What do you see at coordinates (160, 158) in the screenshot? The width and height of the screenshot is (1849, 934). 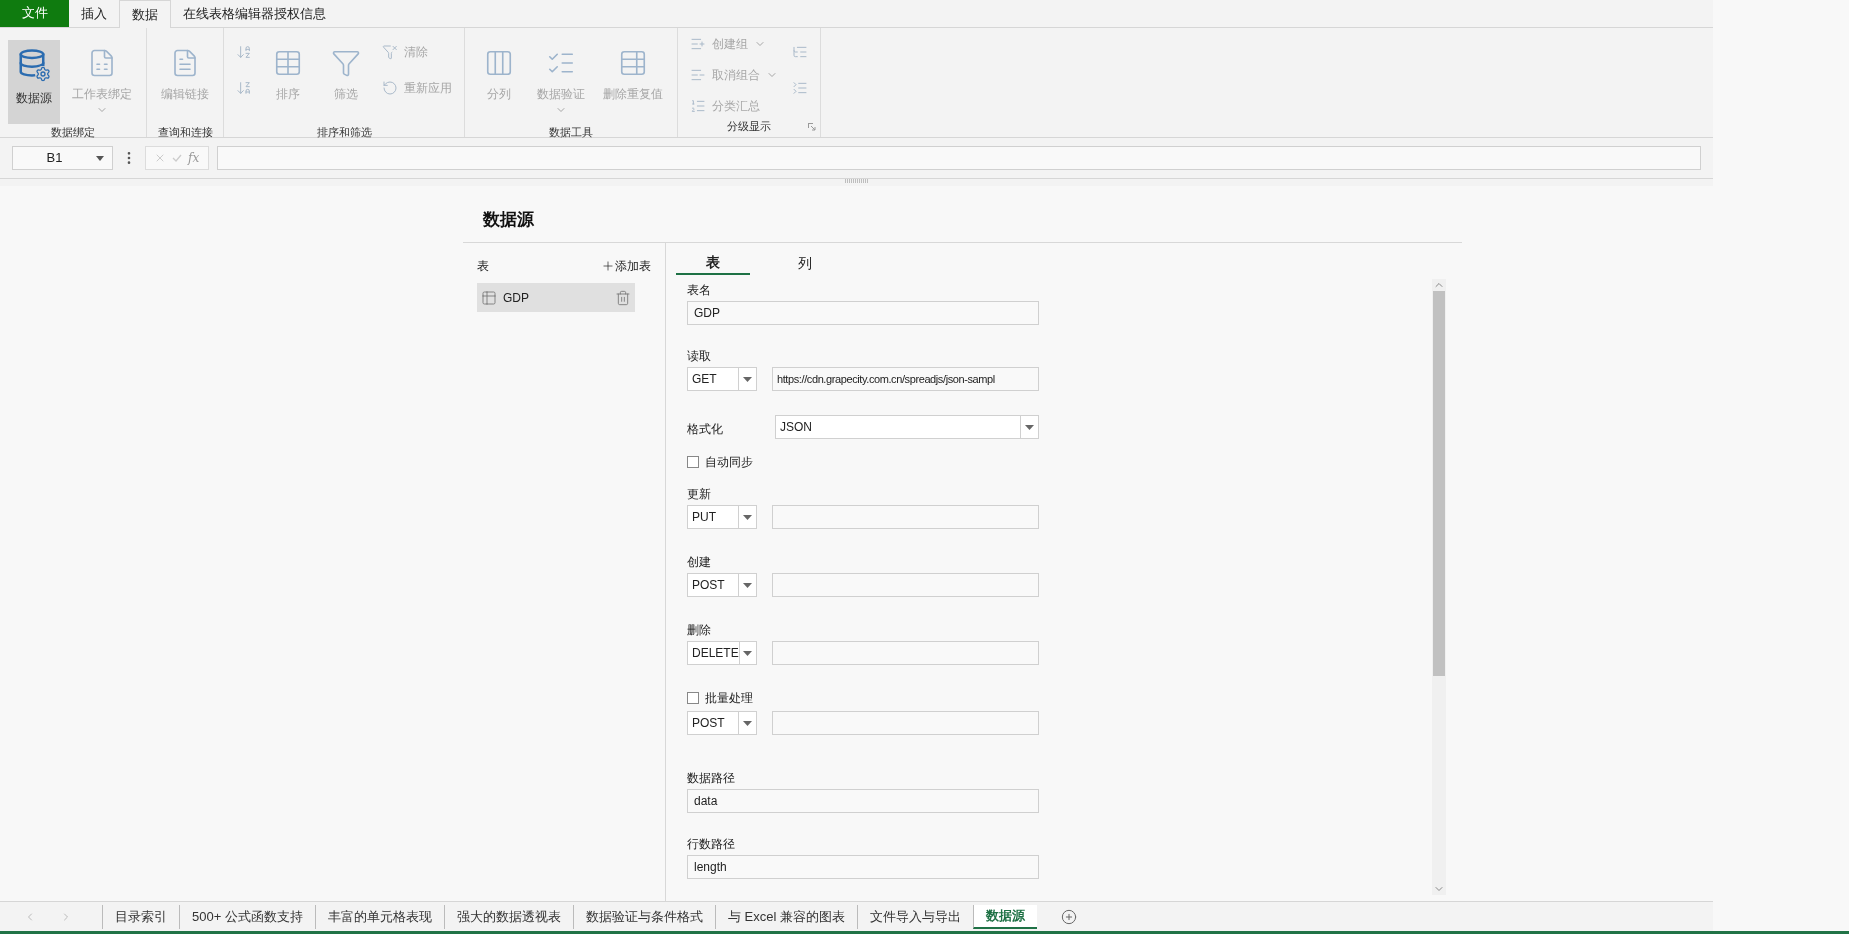 I see `cancel-icon` at bounding box center [160, 158].